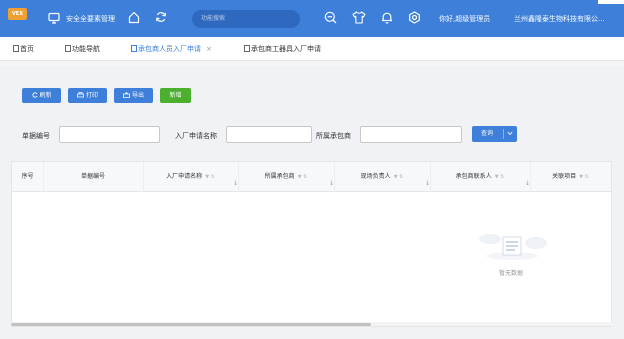 This screenshot has width=624, height=339. I want to click on tab-home: 首页, so click(23, 49).